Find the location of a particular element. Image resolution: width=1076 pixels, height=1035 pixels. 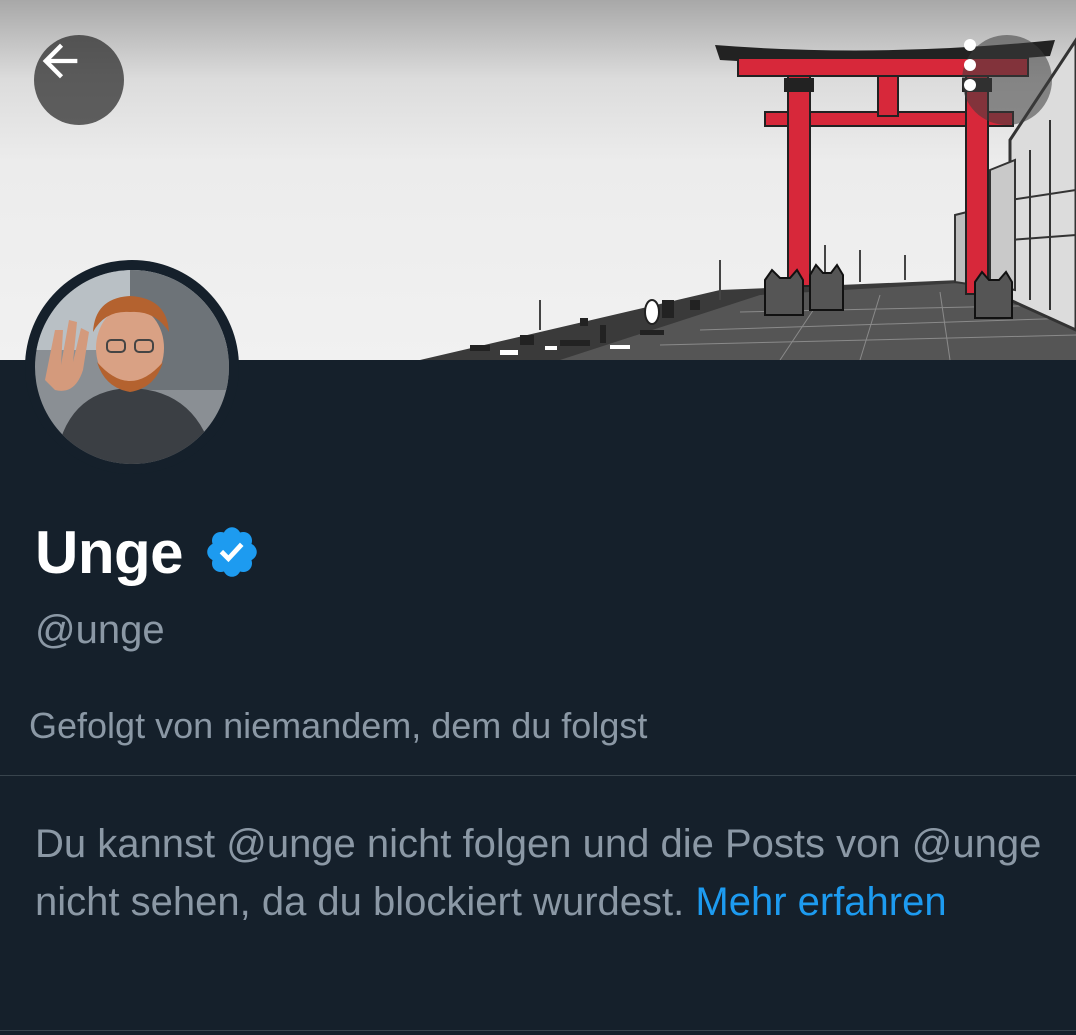

profile-avatar is located at coordinates (132, 367).